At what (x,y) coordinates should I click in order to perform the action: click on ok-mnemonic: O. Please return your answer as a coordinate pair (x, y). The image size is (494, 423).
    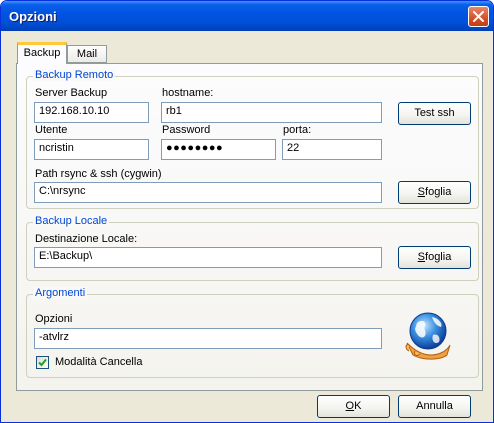
    Looking at the image, I should click on (350, 406).